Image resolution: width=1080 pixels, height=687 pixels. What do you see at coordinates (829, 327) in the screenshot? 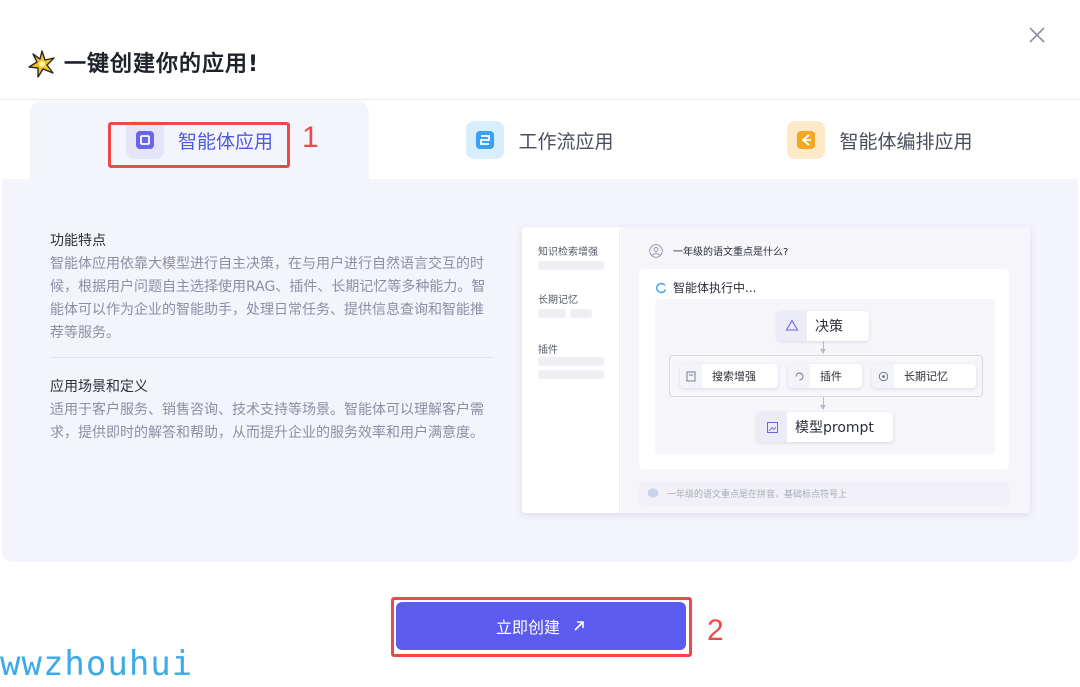
I see `decision-label: 决策` at bounding box center [829, 327].